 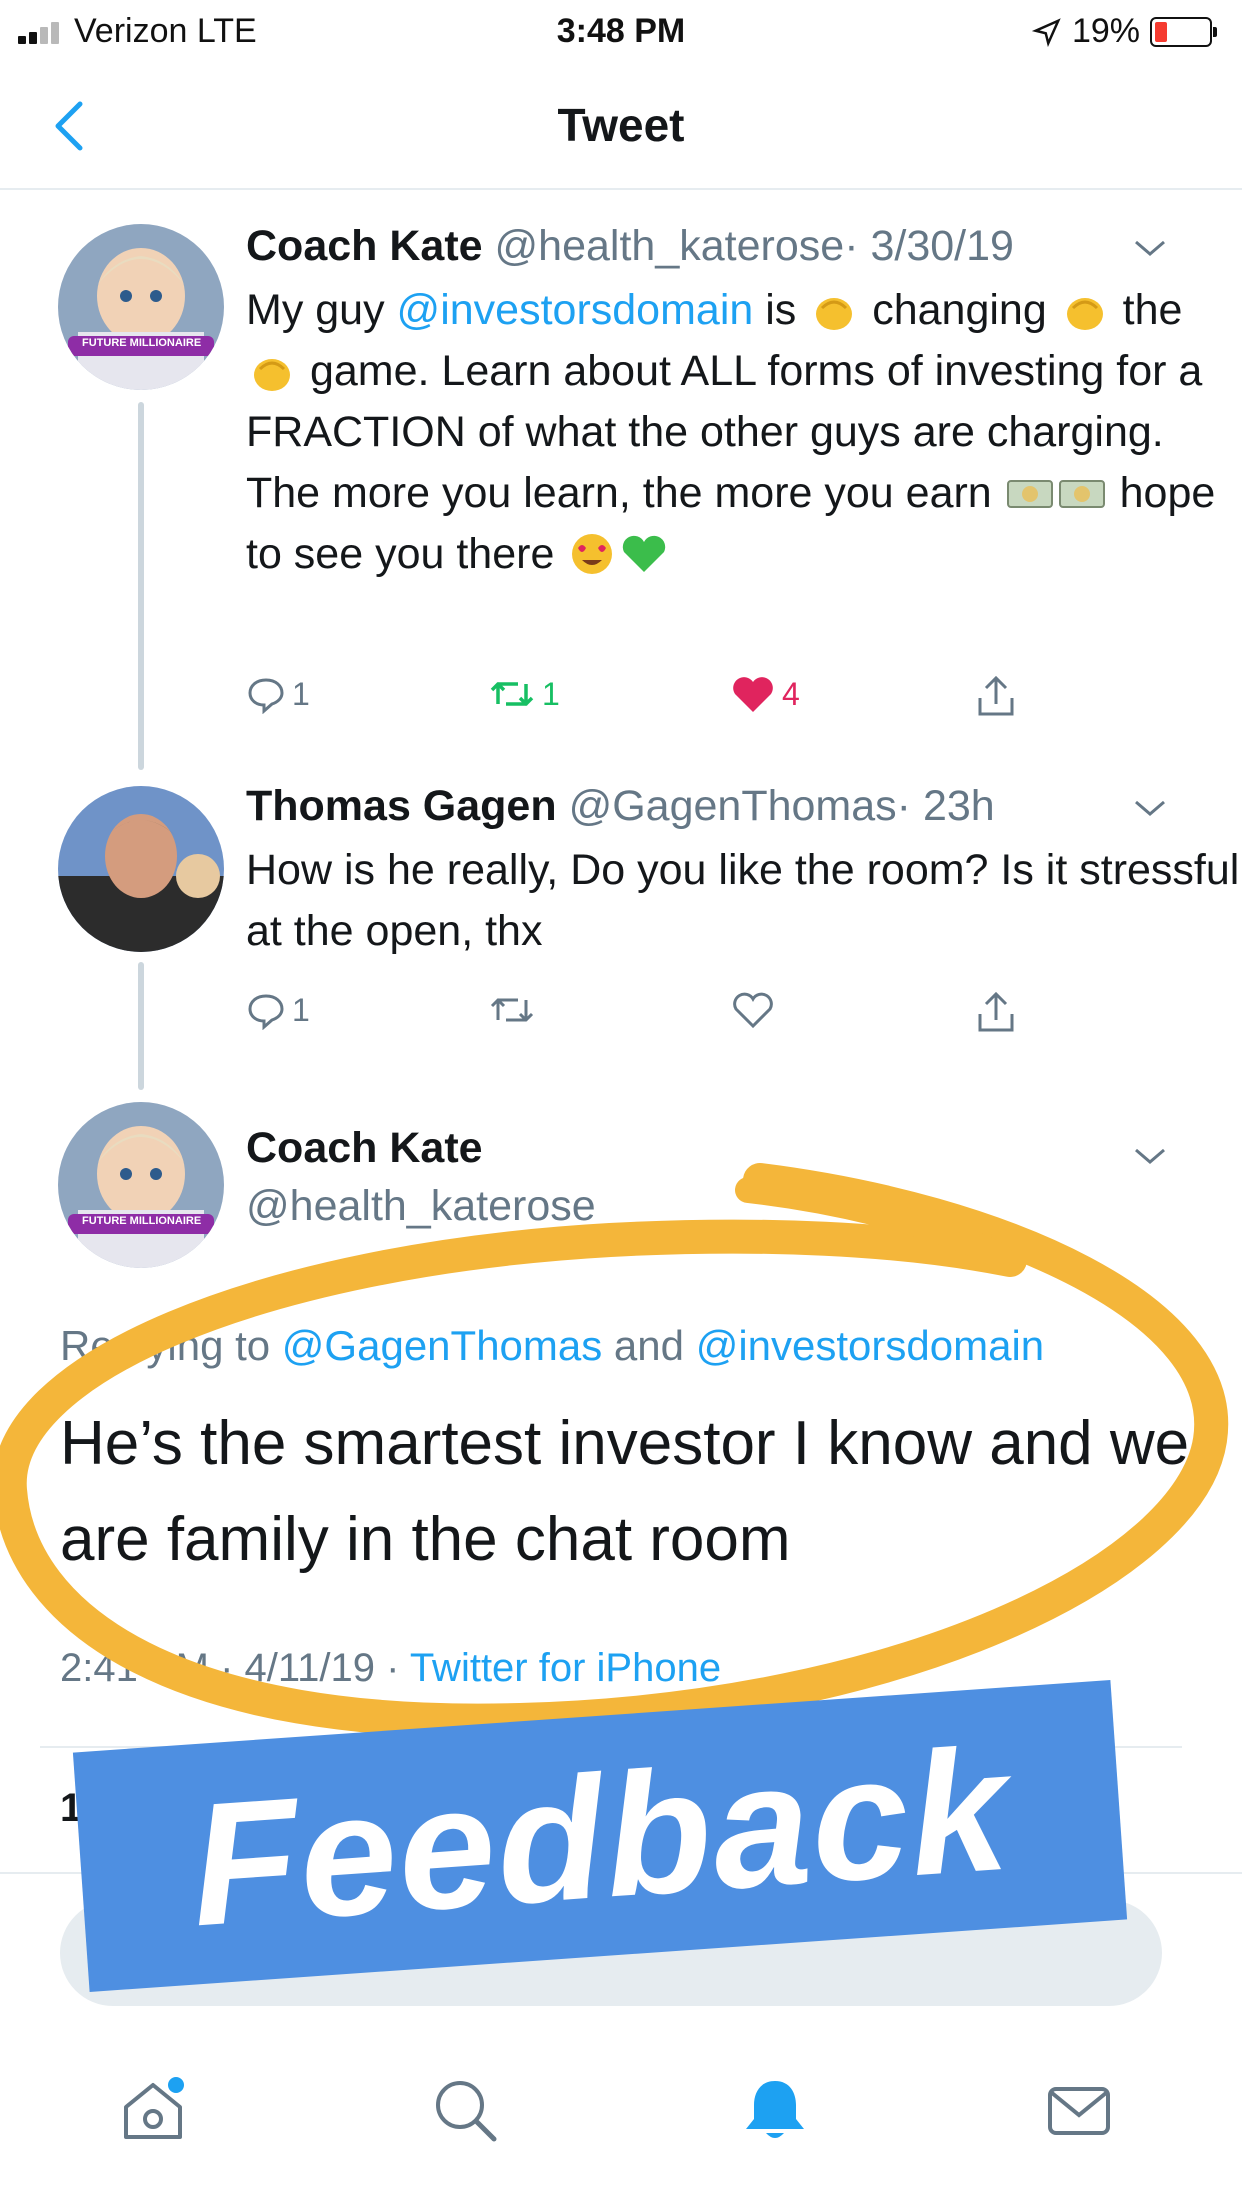 What do you see at coordinates (364, 246) in the screenshot?
I see `author-name: Coach Kate` at bounding box center [364, 246].